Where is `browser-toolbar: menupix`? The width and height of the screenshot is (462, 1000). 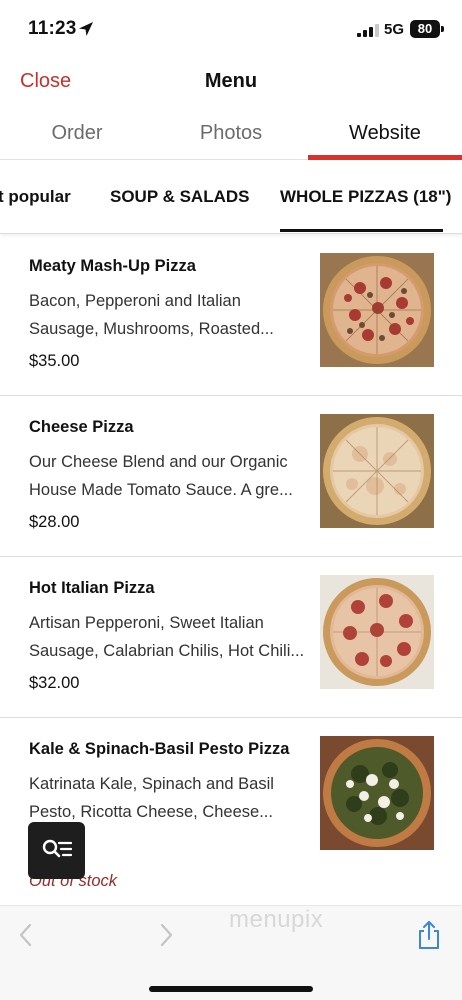 browser-toolbar: menupix is located at coordinates (231, 952).